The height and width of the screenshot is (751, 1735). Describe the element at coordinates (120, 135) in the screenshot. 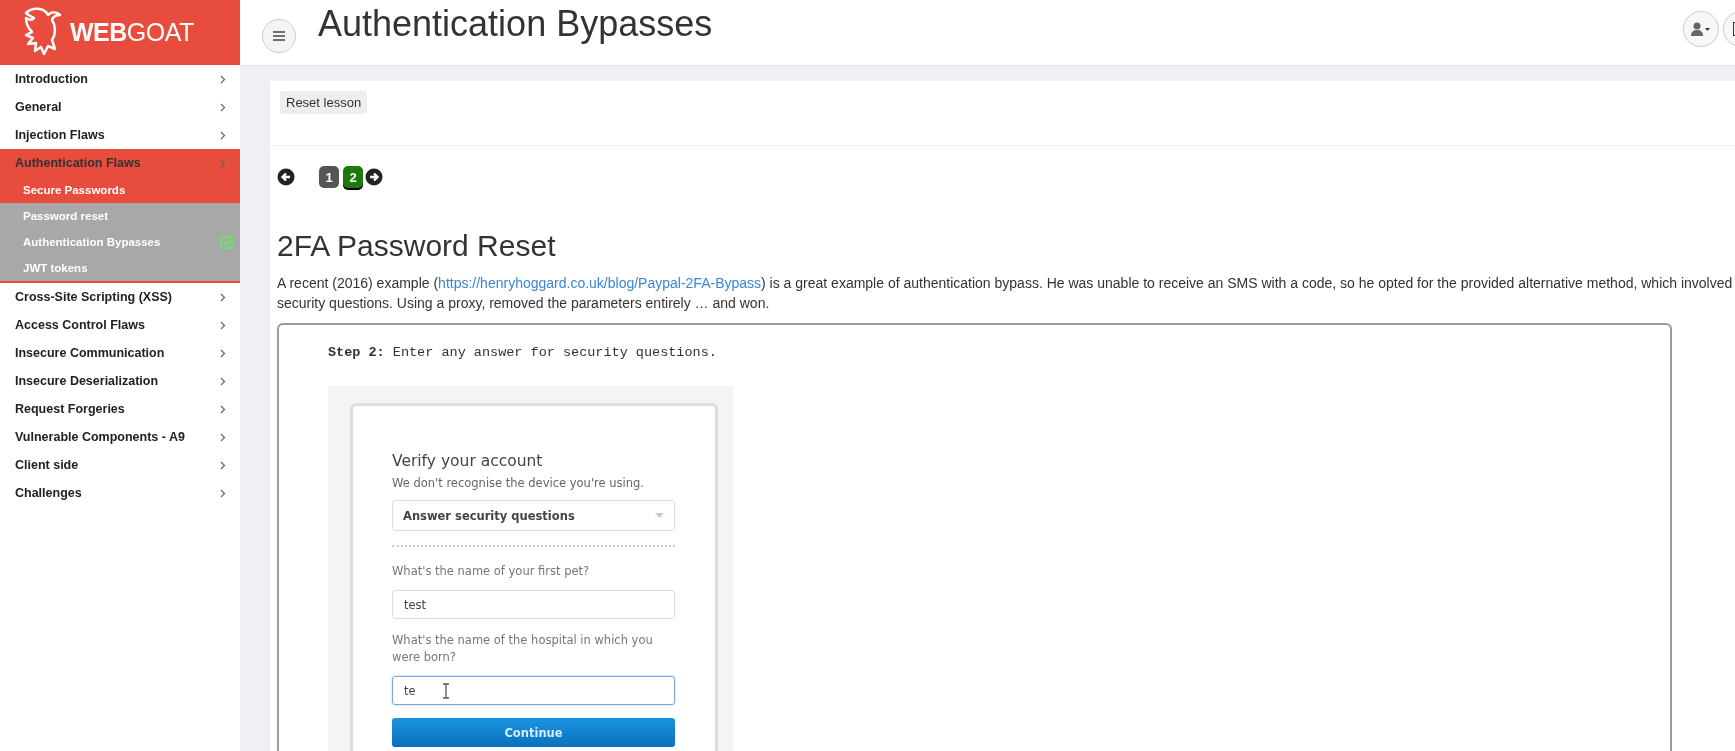

I see `sidebar-item: Injection Flaws` at that location.